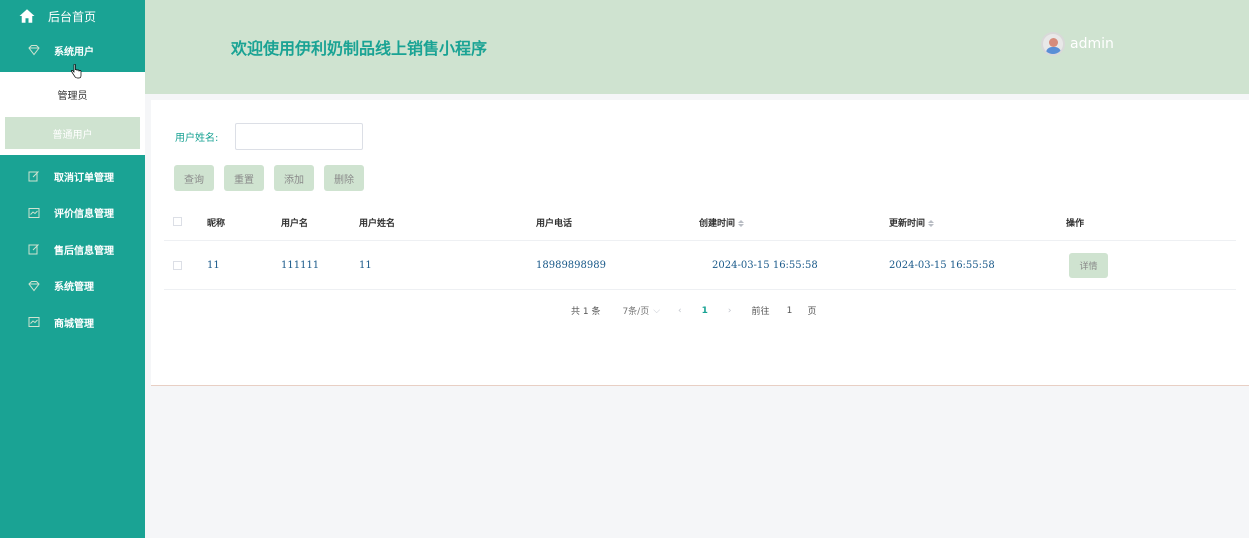 Image resolution: width=1249 pixels, height=538 pixels. Describe the element at coordinates (294, 178) in the screenshot. I see `add-button: 添加` at that location.